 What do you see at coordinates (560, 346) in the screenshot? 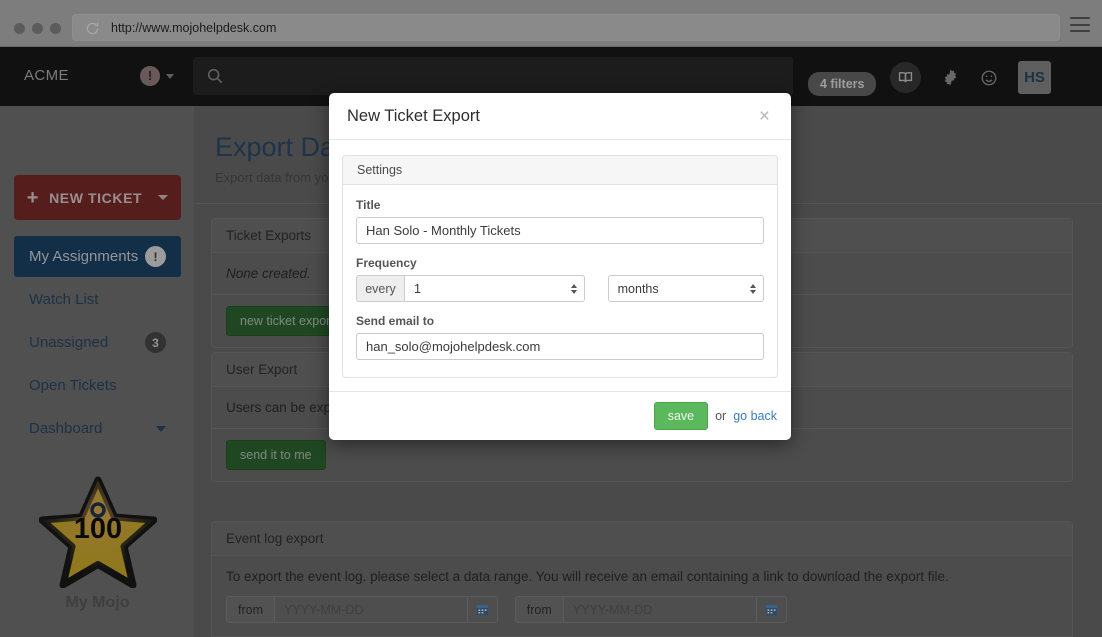
I see `email-input: han_solo@mojohelpdesk.com` at bounding box center [560, 346].